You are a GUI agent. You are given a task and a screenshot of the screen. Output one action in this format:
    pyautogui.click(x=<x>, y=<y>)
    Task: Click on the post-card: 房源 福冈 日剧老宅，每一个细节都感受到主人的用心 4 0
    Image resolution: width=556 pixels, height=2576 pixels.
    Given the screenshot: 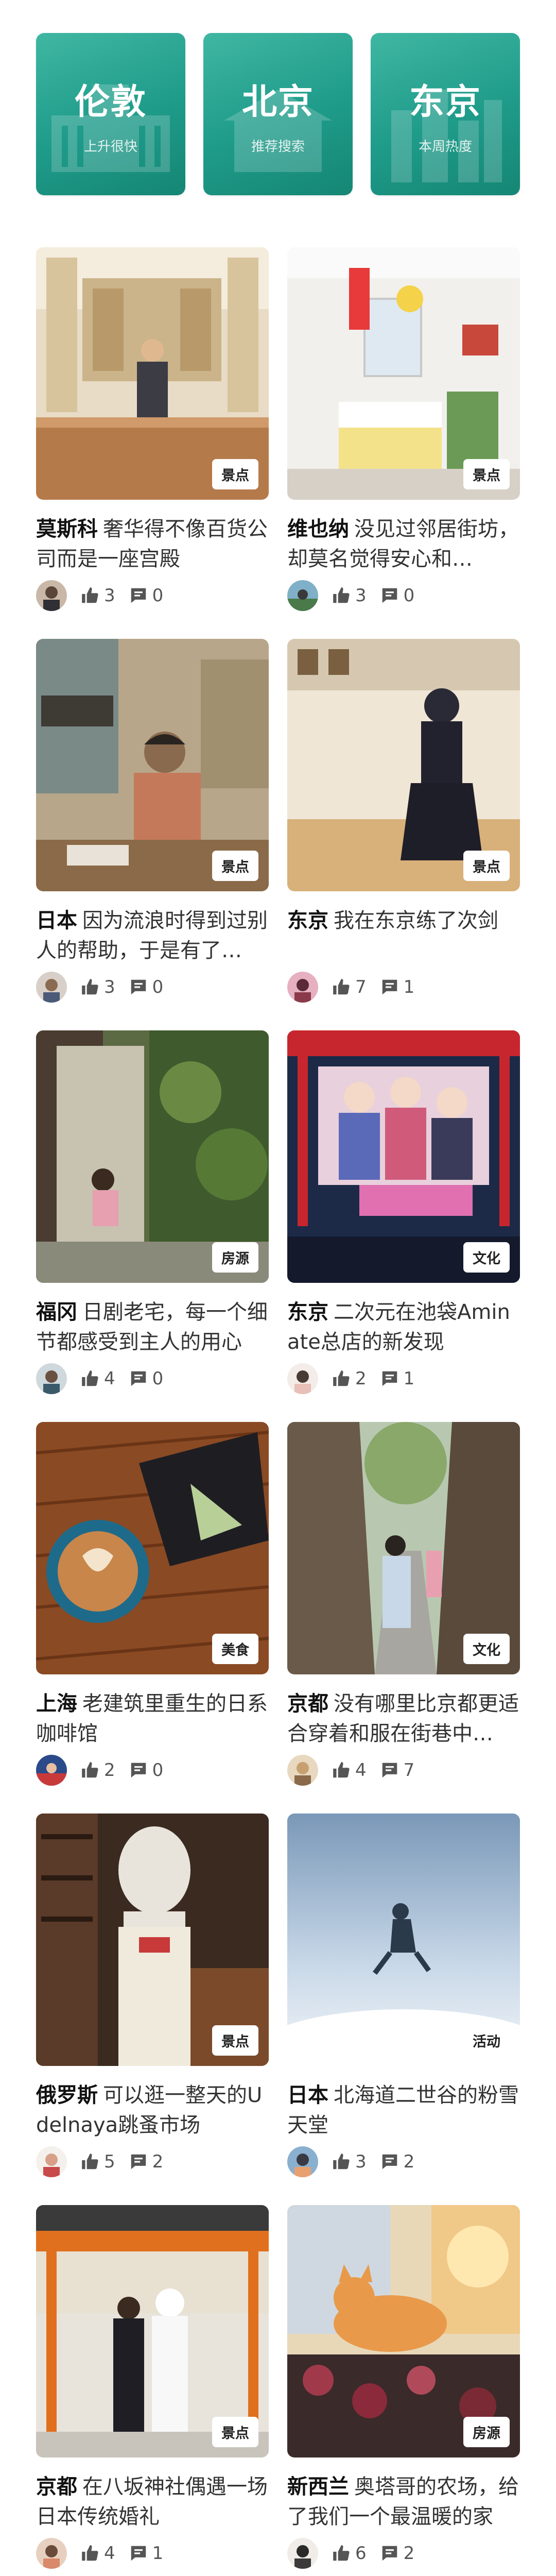 What is the action you would take?
    pyautogui.click(x=152, y=1212)
    